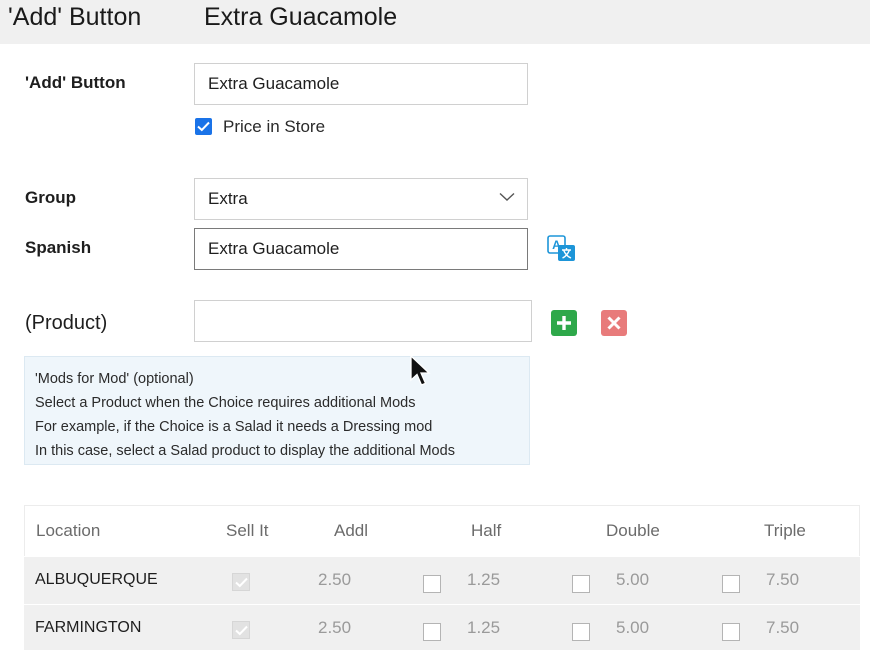 This screenshot has width=870, height=650. I want to click on page-header: 'Add' Button Extra Guacamole, so click(435, 22).